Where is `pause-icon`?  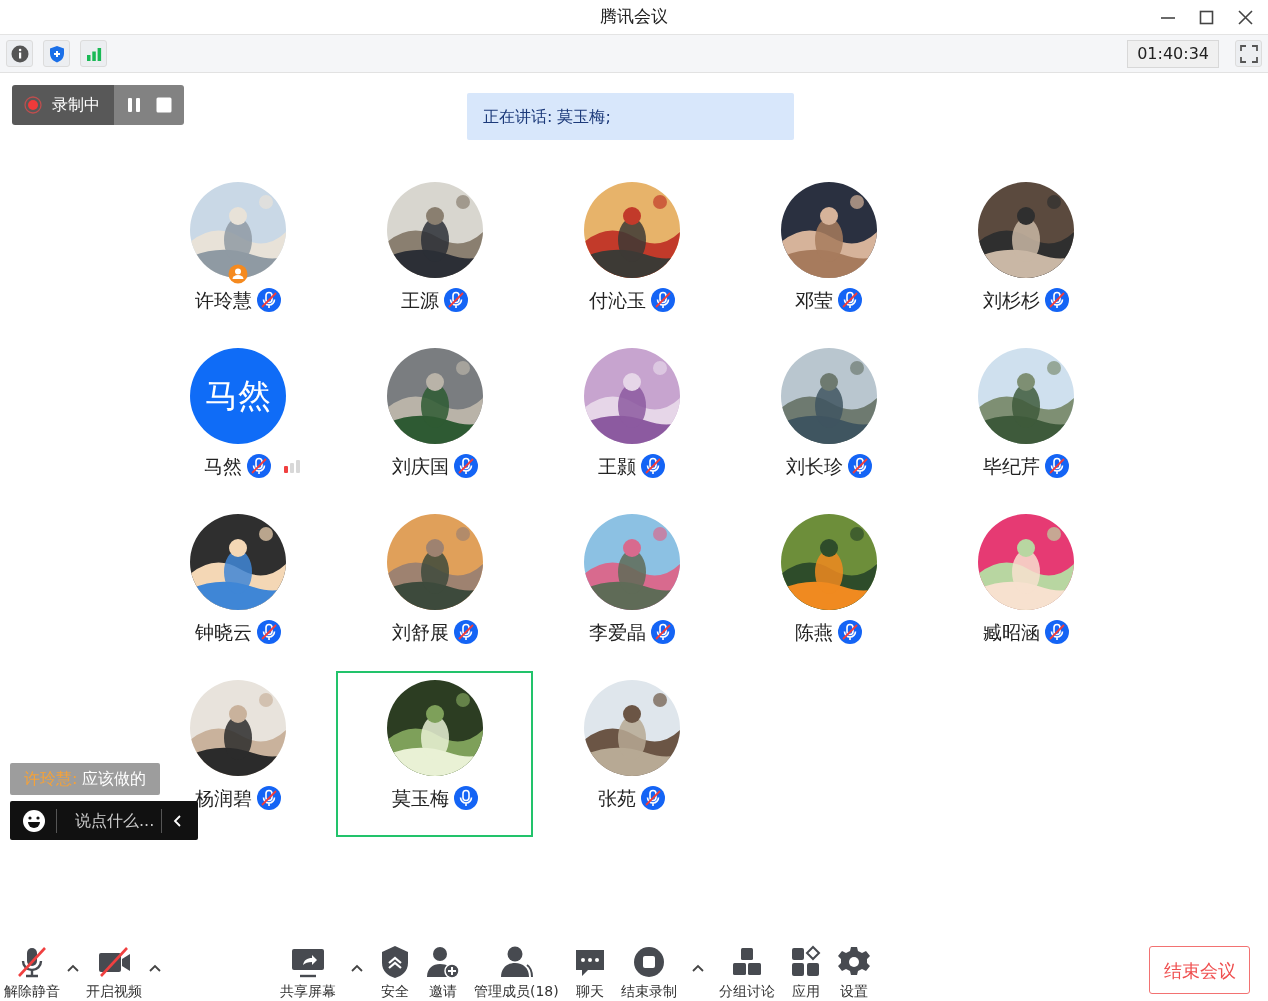 pause-icon is located at coordinates (134, 105).